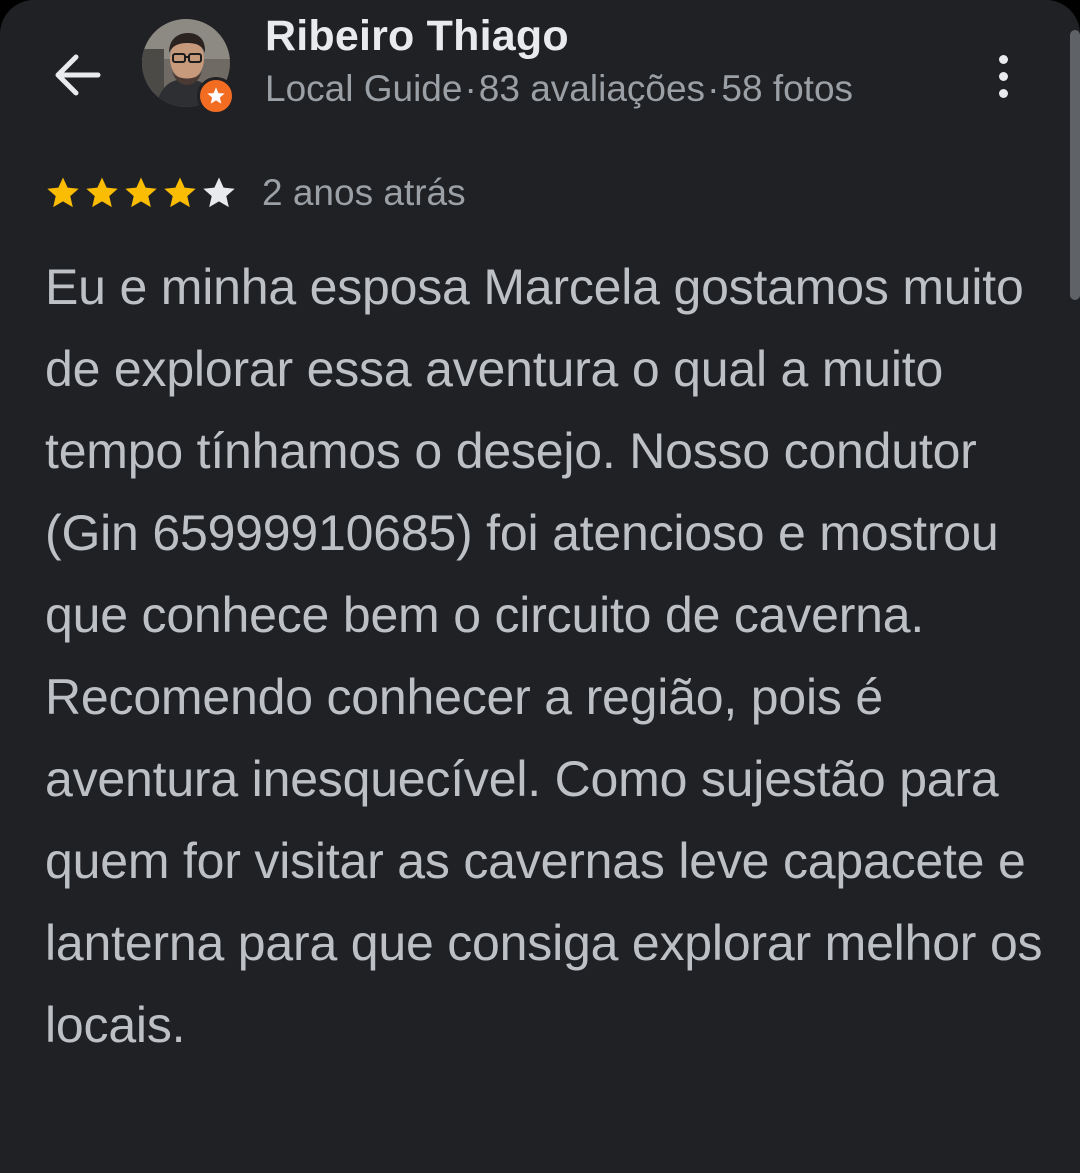  What do you see at coordinates (364, 192) in the screenshot?
I see `review-date: 2 anos atrás` at bounding box center [364, 192].